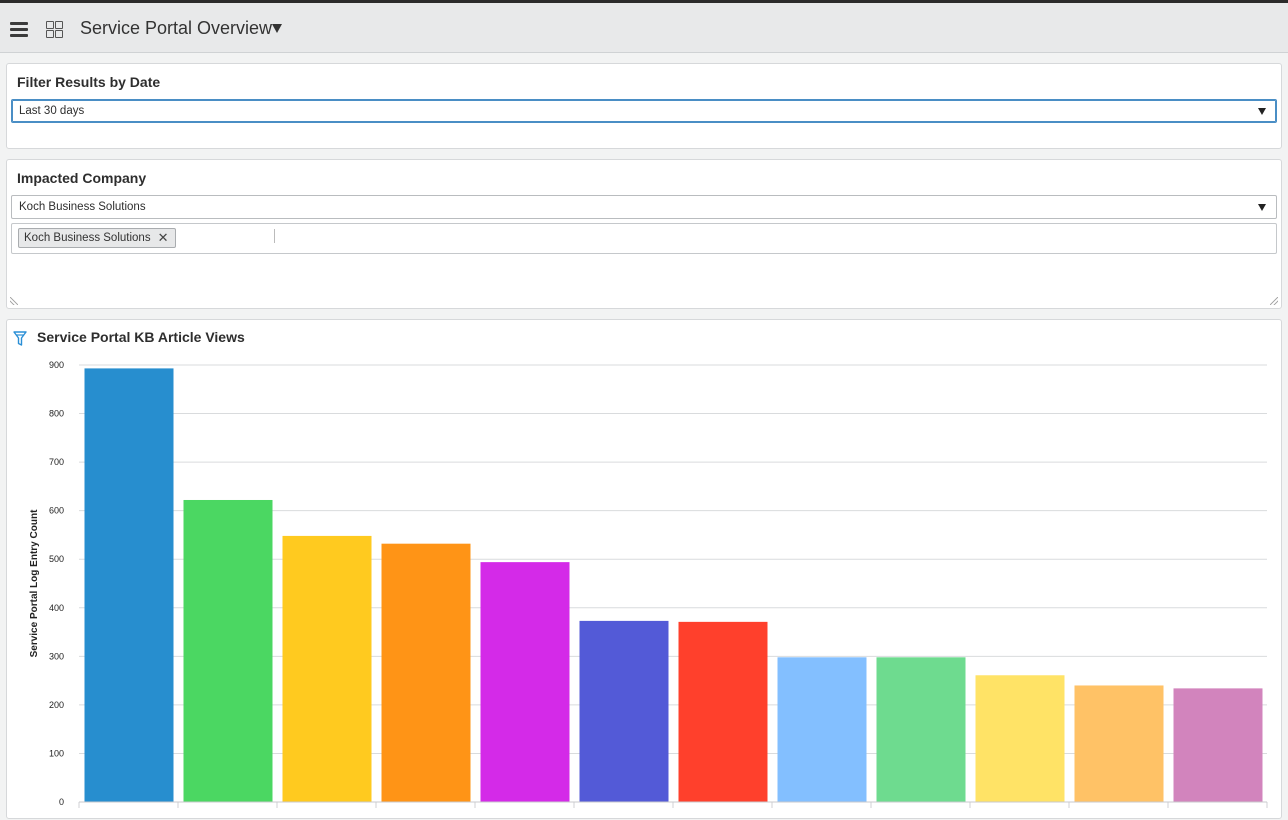 The height and width of the screenshot is (820, 1288). What do you see at coordinates (56, 753) in the screenshot?
I see `y-tick-label: 100` at bounding box center [56, 753].